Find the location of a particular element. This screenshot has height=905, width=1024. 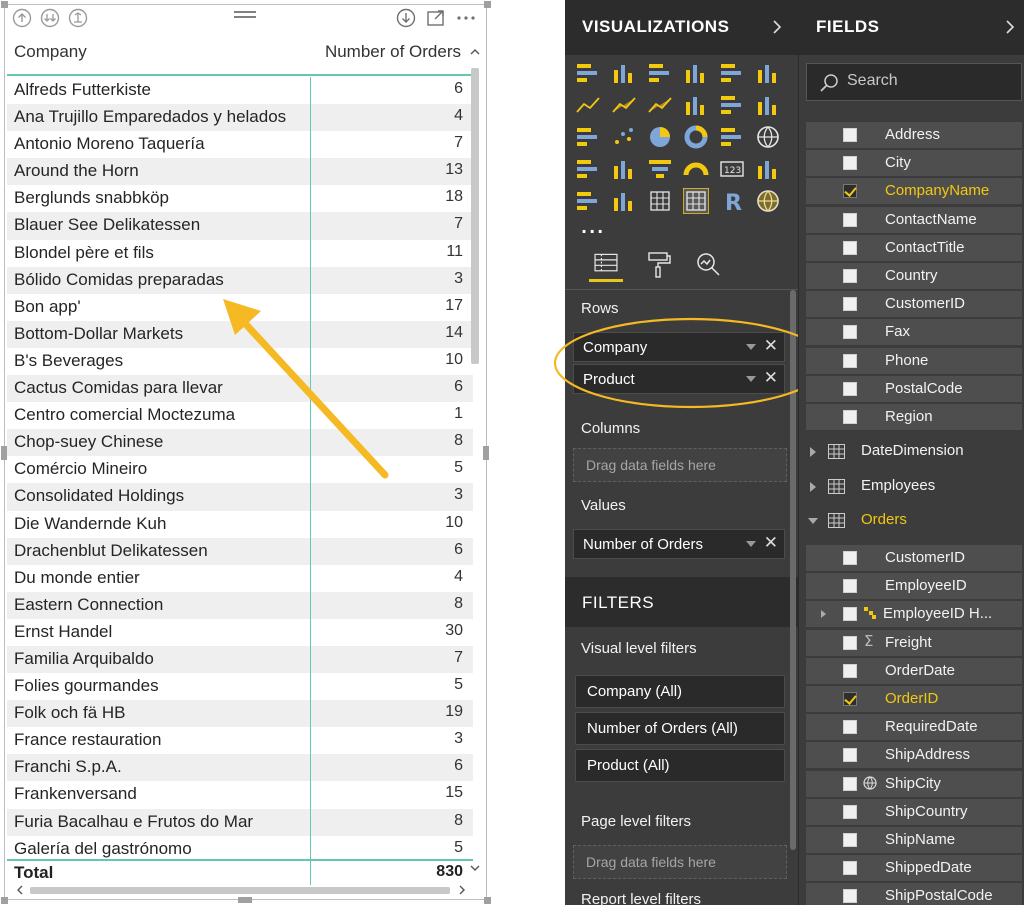

dropdown-caret-icon is located at coordinates (751, 544).